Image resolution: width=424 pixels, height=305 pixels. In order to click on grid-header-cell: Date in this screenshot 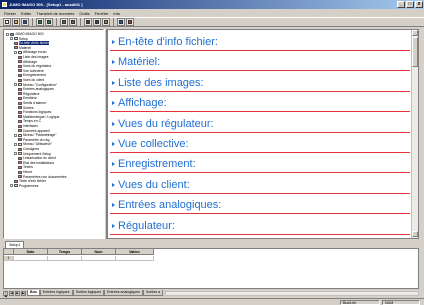, I will do `click(31, 252)`.